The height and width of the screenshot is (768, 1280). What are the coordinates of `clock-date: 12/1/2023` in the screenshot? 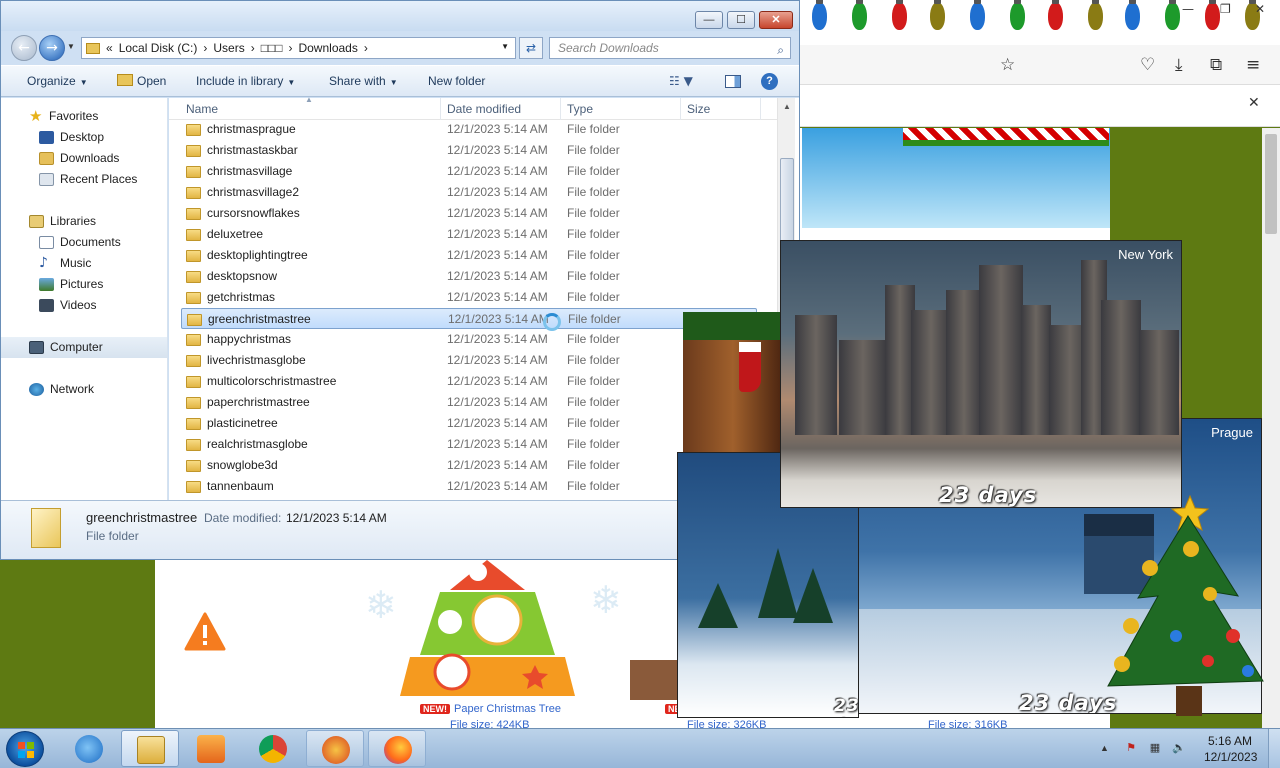 It's located at (1230, 757).